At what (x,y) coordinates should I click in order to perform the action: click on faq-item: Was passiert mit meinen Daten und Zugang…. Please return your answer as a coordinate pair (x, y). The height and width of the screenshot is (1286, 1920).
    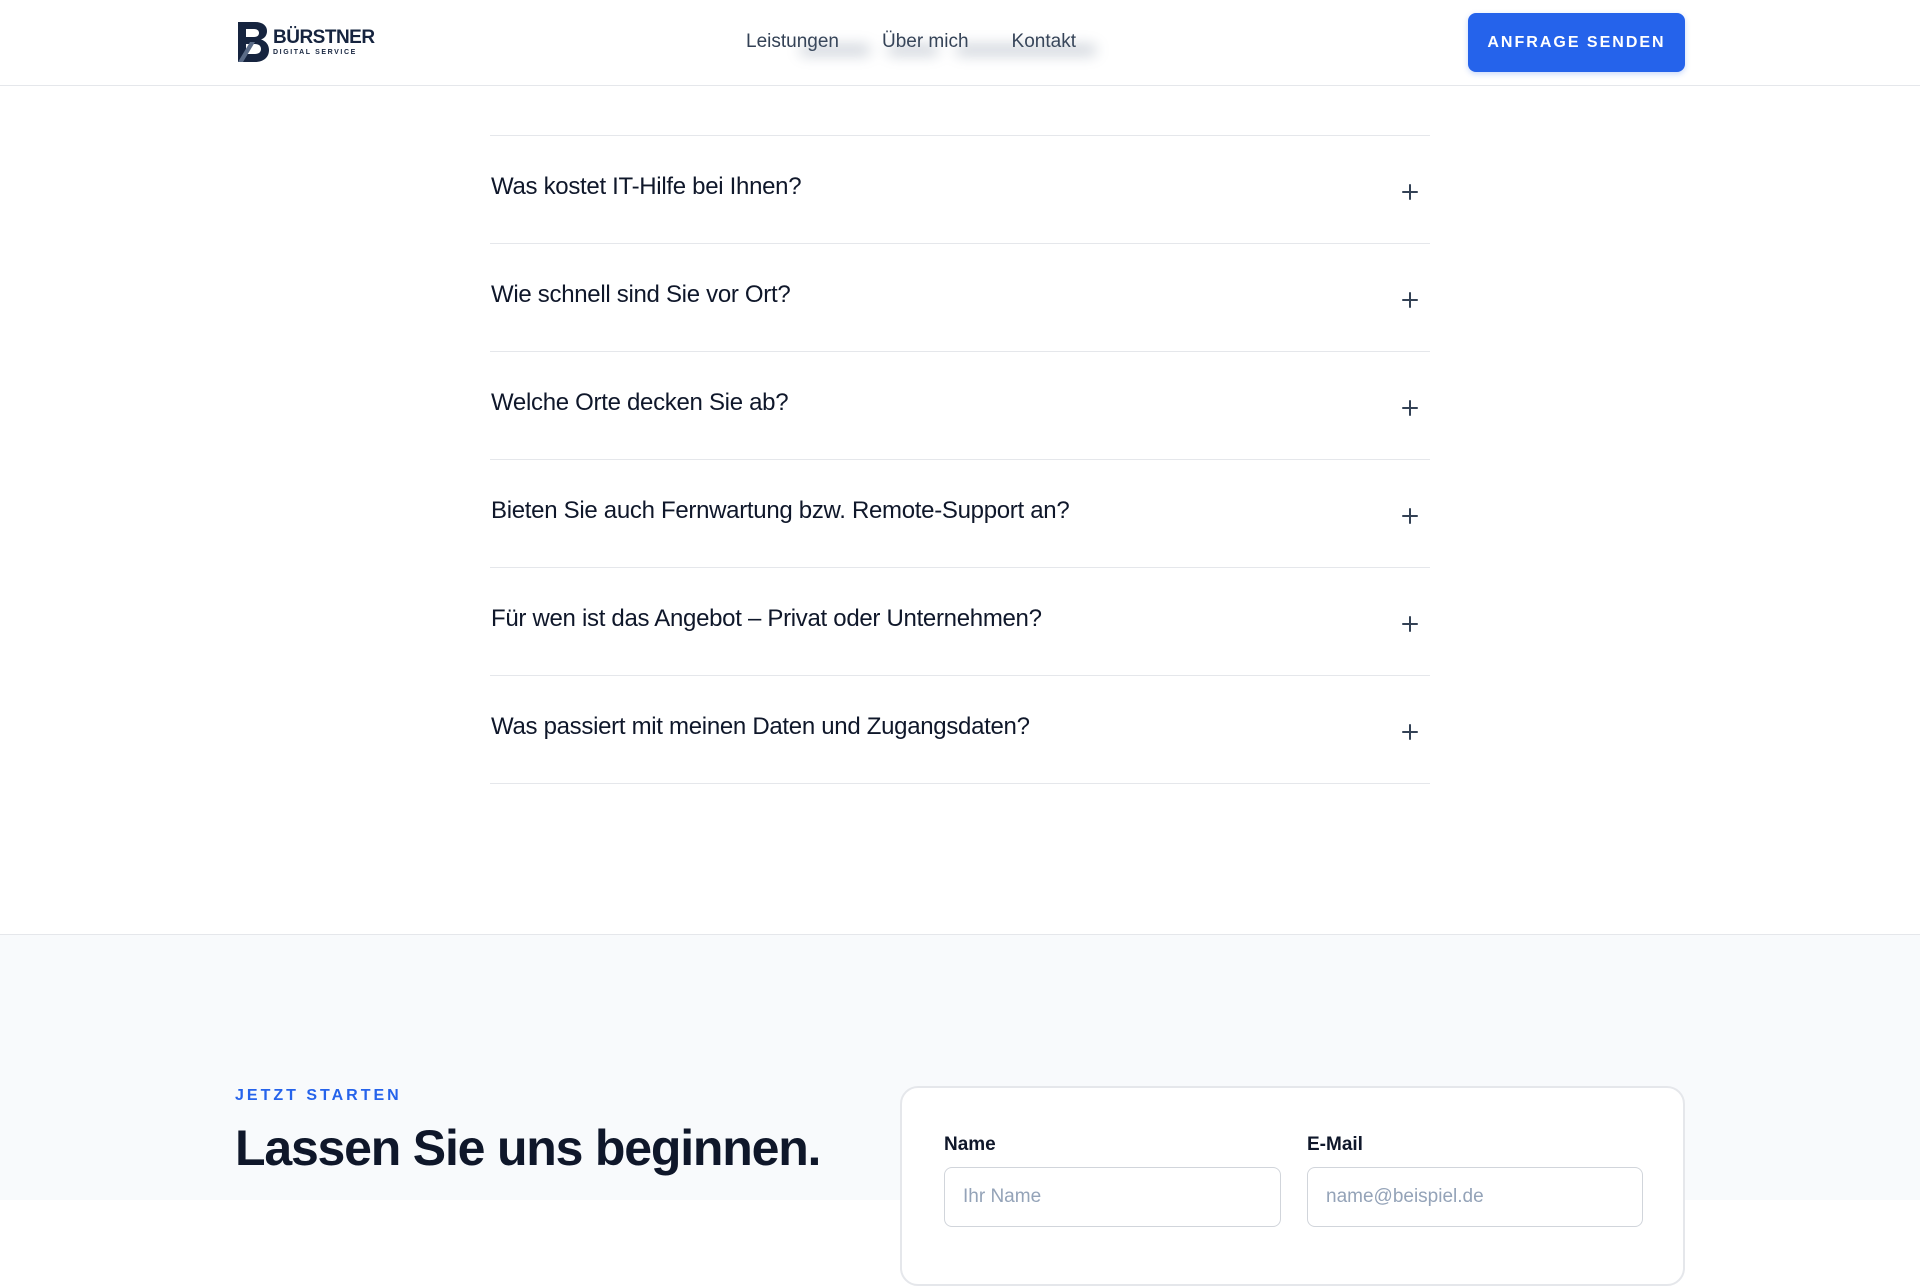
    Looking at the image, I should click on (960, 730).